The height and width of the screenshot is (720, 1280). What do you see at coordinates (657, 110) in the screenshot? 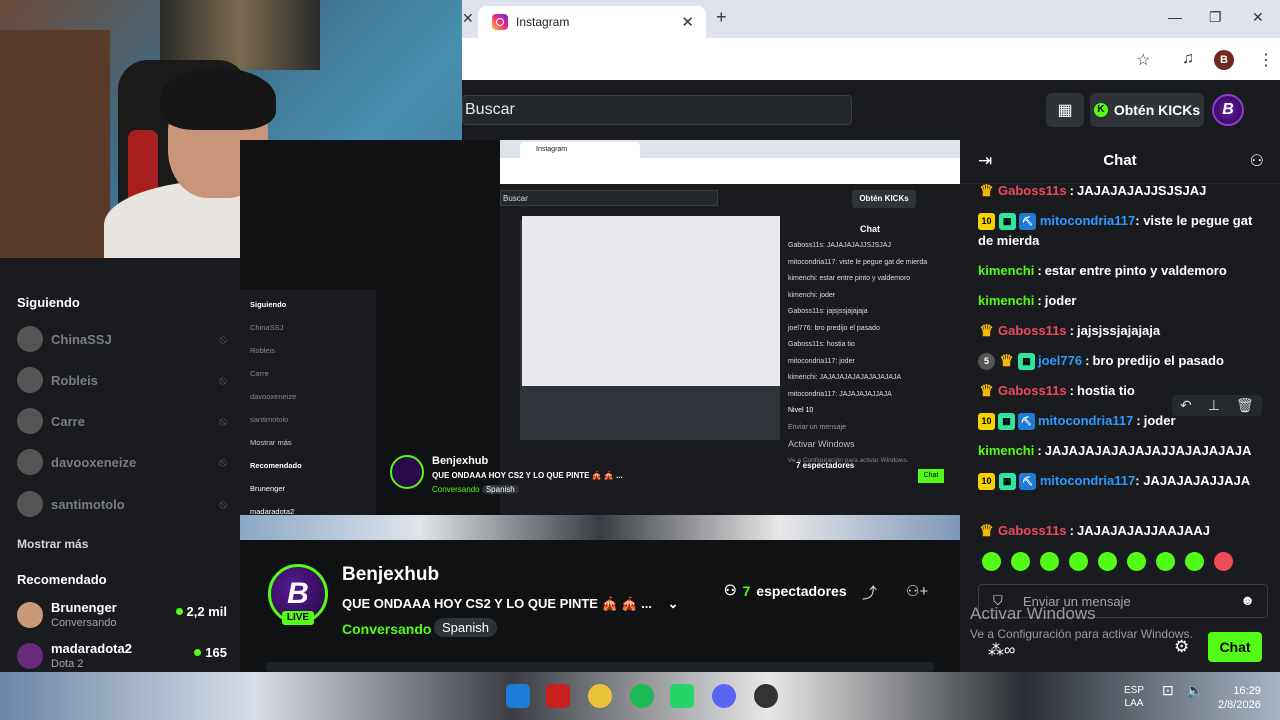
I see `search-input: Buscar` at bounding box center [657, 110].